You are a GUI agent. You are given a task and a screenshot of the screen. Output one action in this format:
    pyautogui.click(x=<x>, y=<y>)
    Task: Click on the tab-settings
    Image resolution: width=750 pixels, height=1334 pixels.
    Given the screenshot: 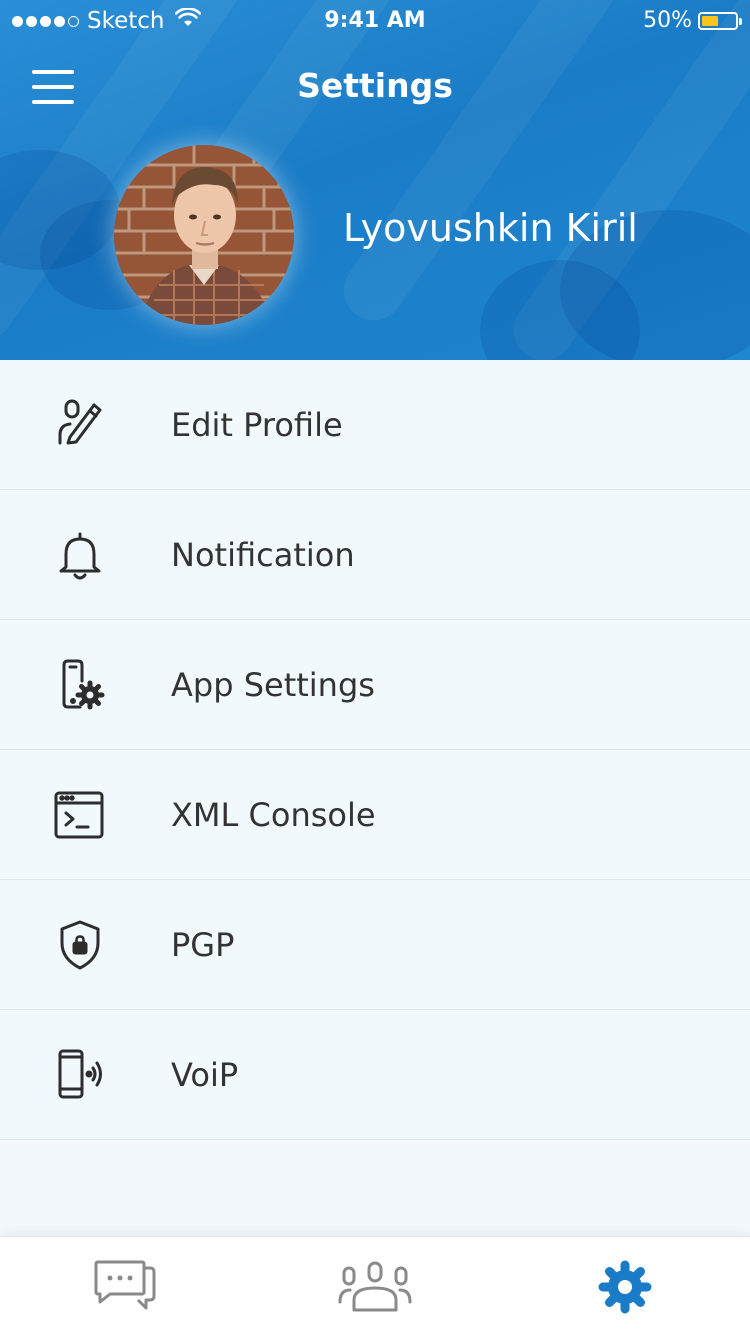 What is the action you would take?
    pyautogui.click(x=625, y=1289)
    